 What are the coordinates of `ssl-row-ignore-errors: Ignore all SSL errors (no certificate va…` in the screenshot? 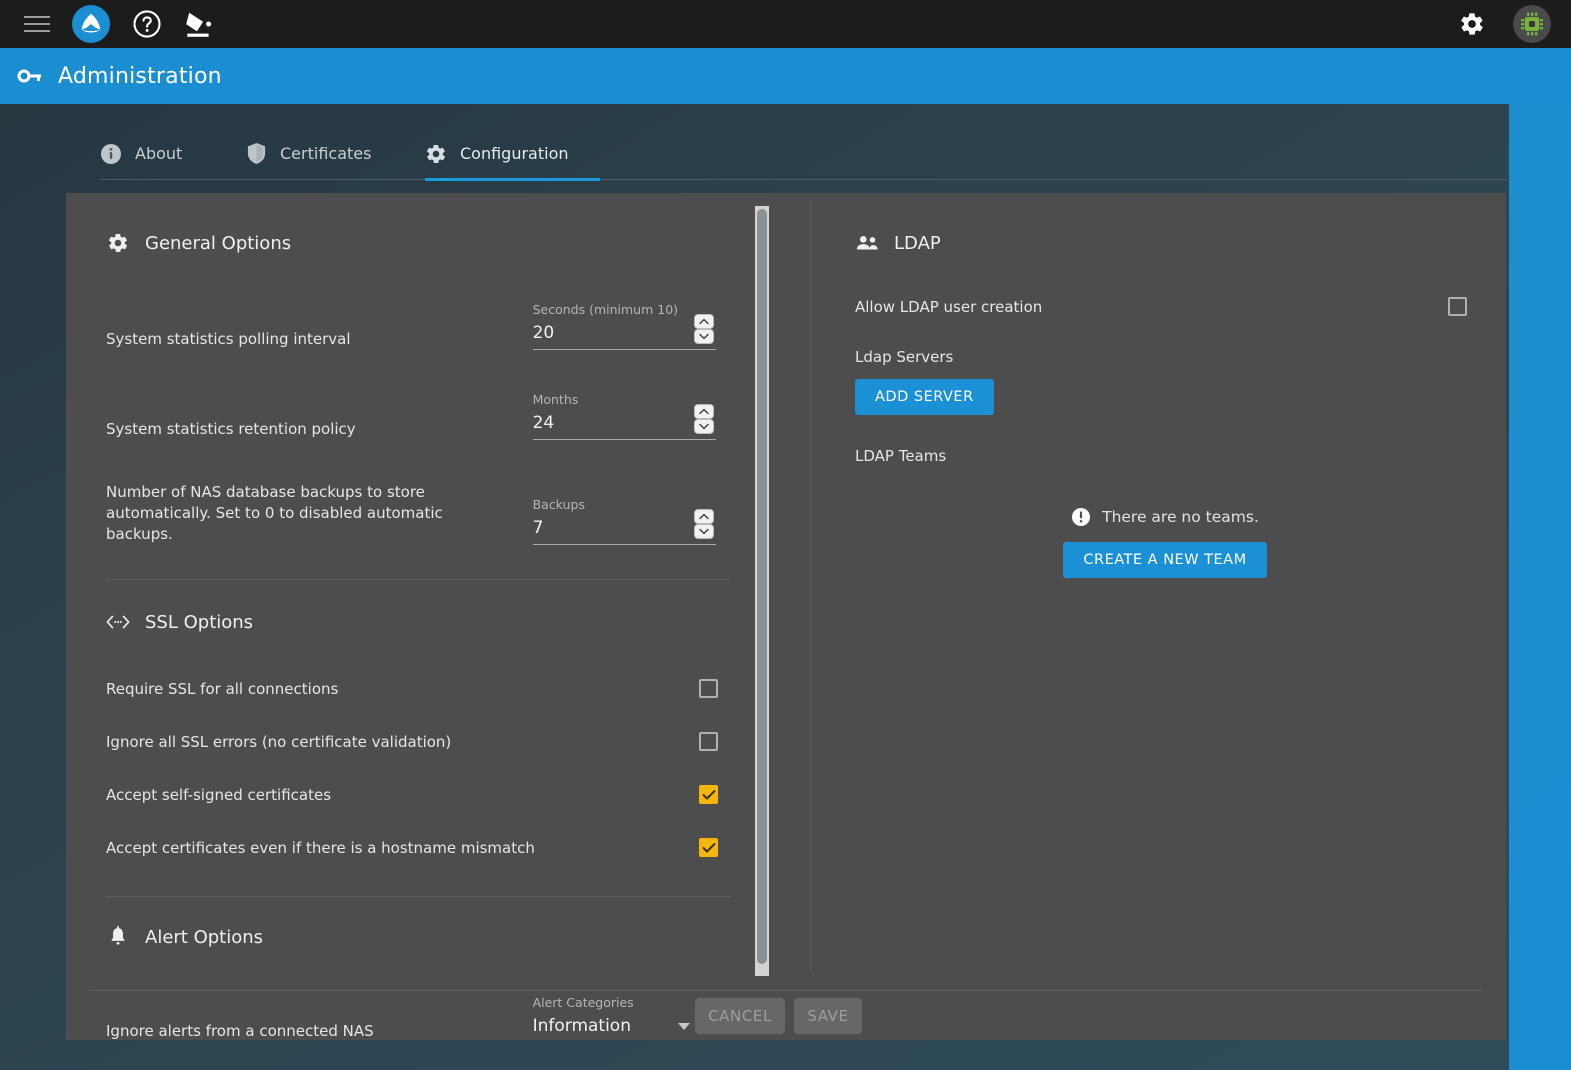 It's located at (412, 741).